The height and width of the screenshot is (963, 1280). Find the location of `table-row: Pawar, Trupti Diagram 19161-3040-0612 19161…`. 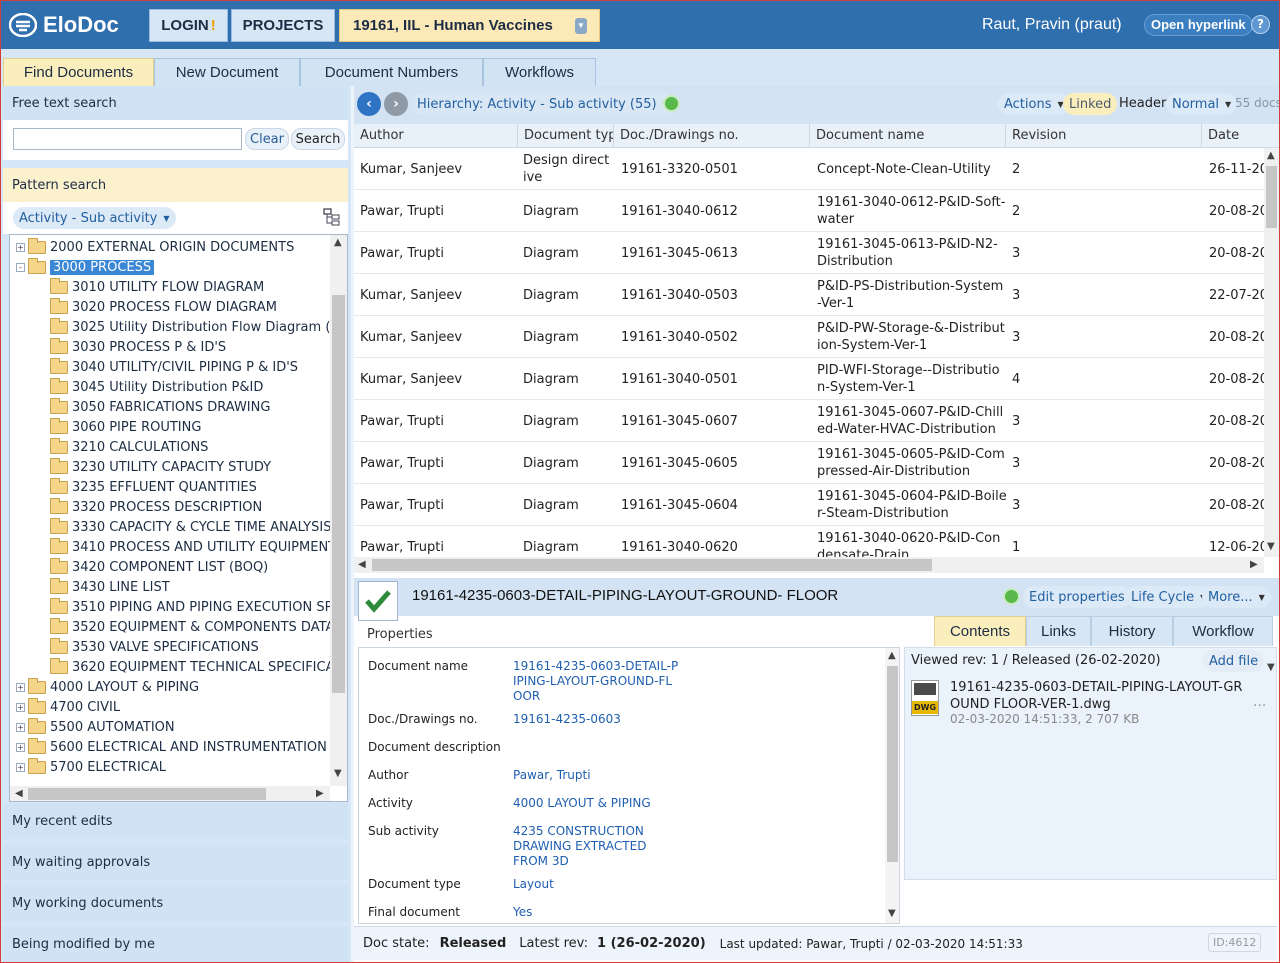

table-row: Pawar, Trupti Diagram 19161-3040-0612 19161… is located at coordinates (809, 211).